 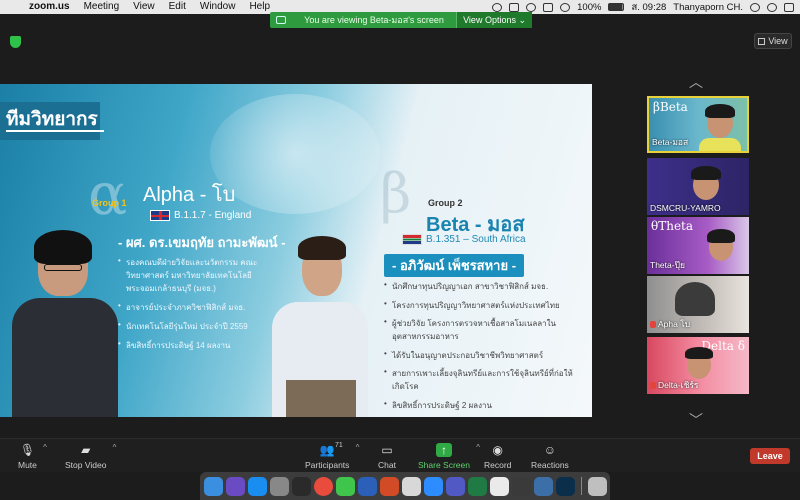 I want to click on chrome-icon, so click(x=323, y=486).